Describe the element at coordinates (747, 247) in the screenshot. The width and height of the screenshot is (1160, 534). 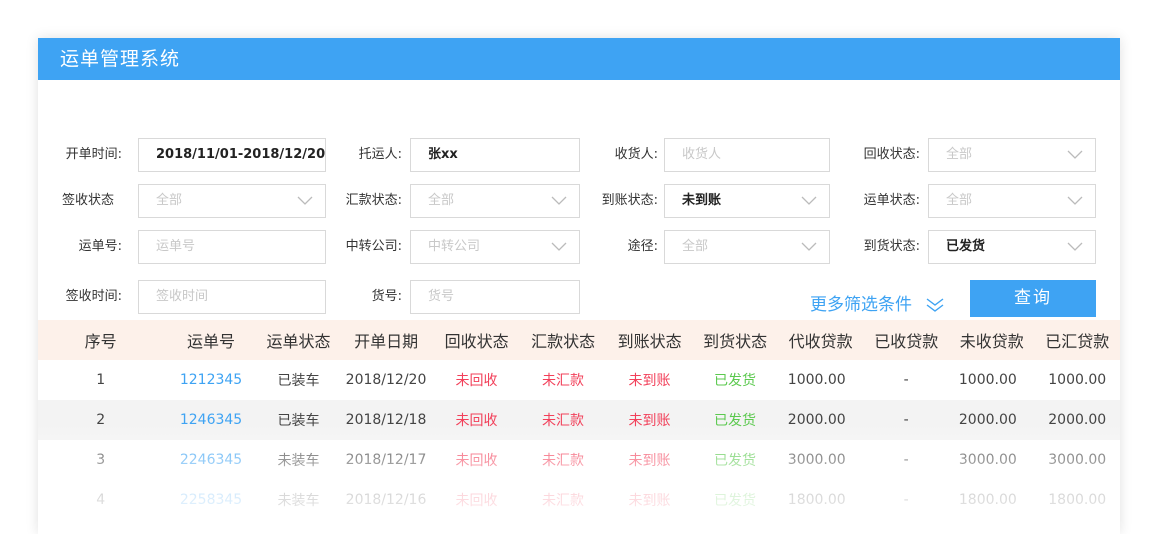
I see `route-select: 全部` at that location.